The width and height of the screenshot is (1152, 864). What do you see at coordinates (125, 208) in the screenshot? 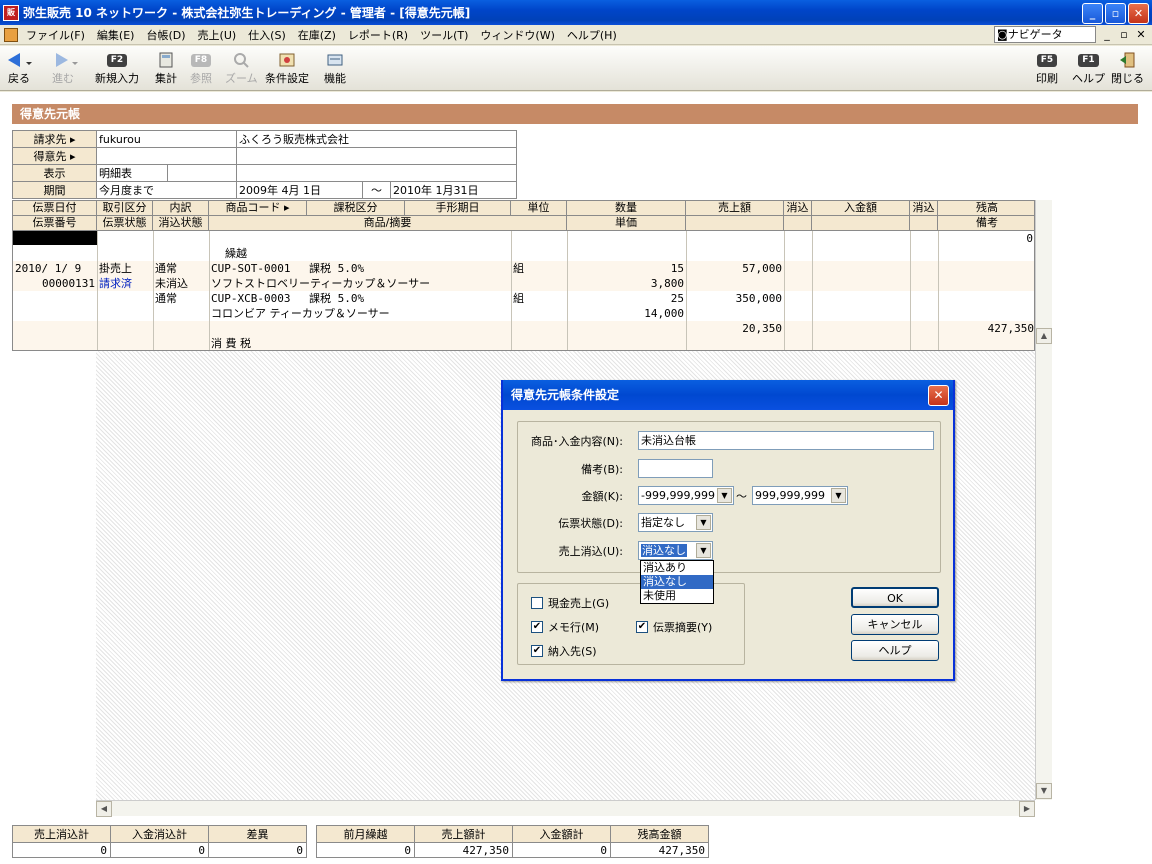
I see `header-trade-type: 取引区分` at bounding box center [125, 208].